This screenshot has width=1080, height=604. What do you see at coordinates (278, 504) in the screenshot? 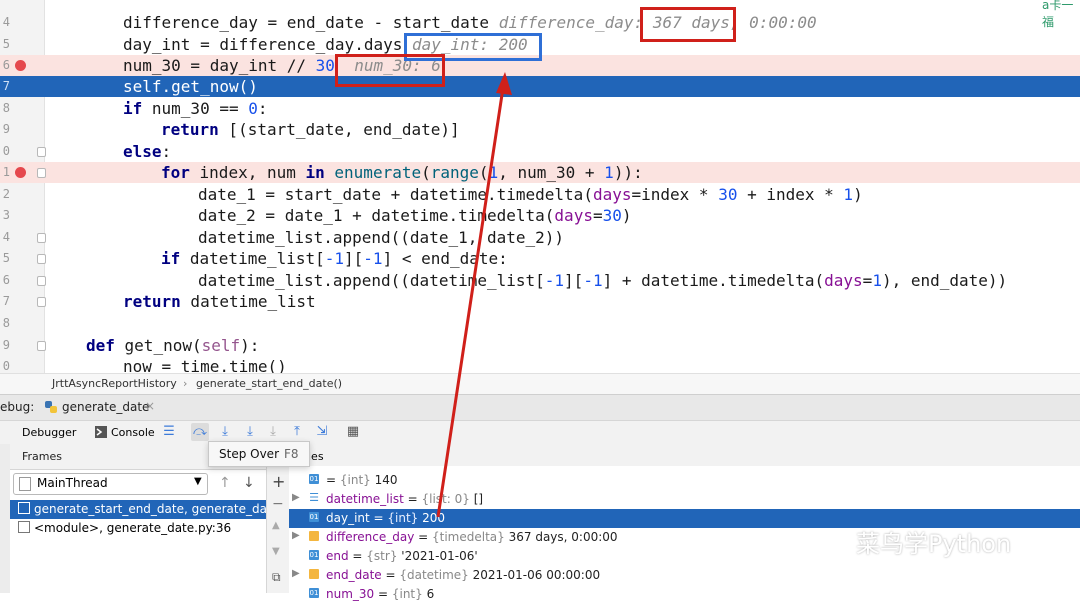
I see `remove-watch-icon: −` at bounding box center [278, 504].